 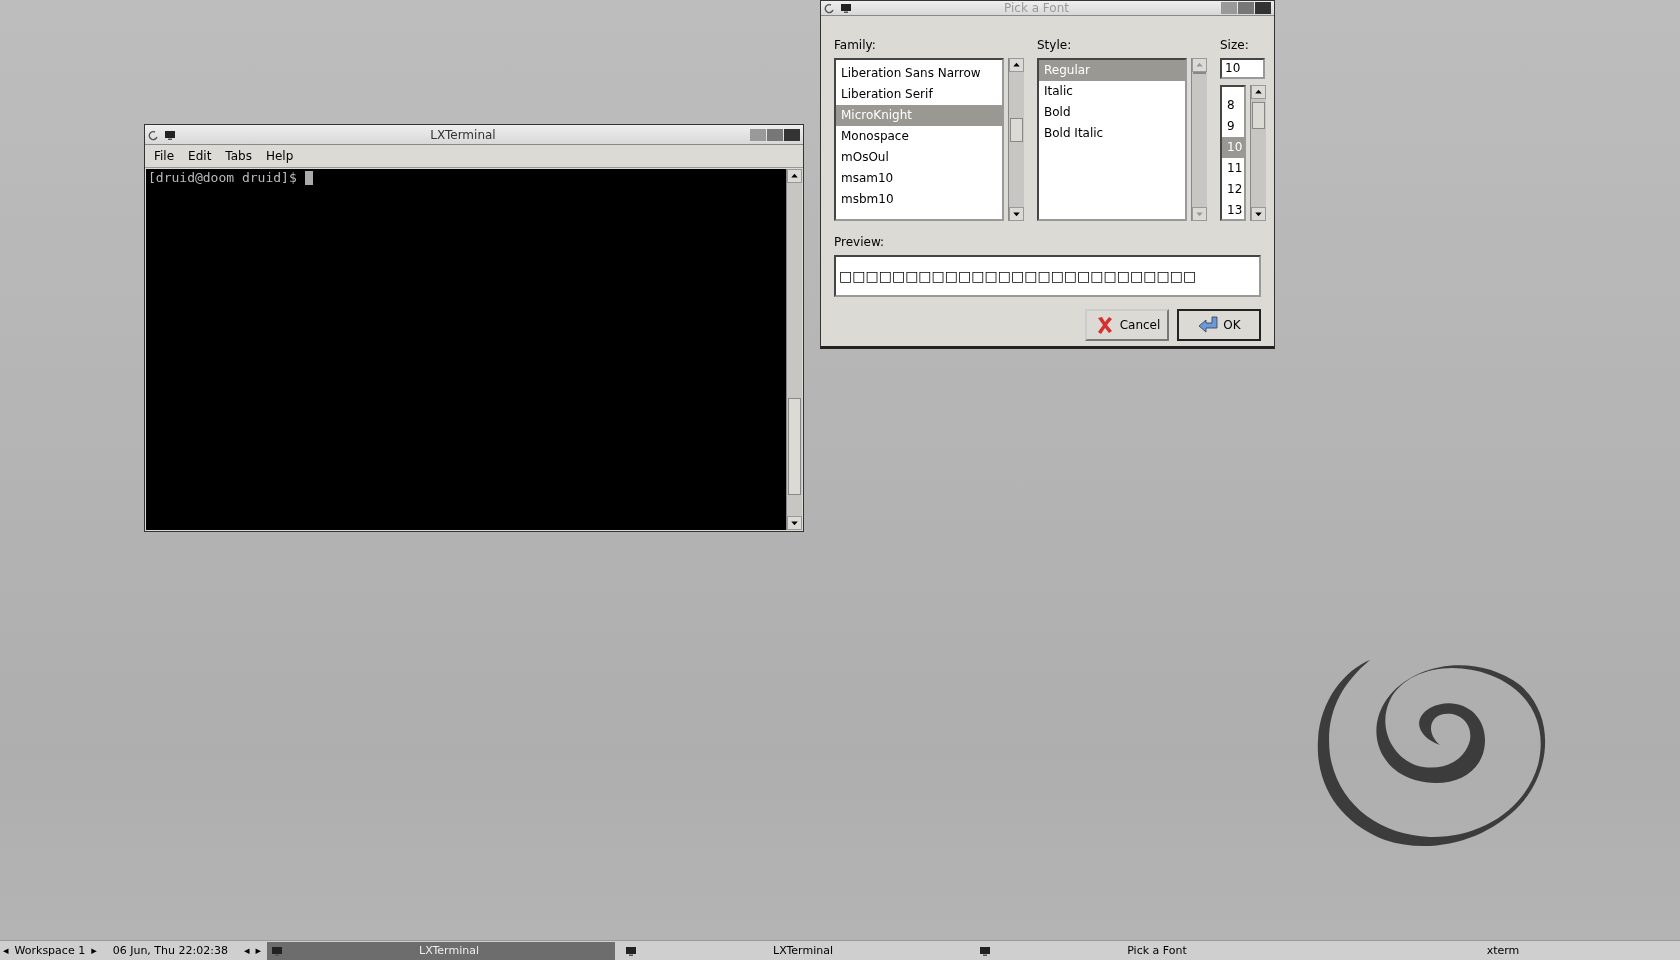 What do you see at coordinates (758, 134) in the screenshot?
I see `minimize-button` at bounding box center [758, 134].